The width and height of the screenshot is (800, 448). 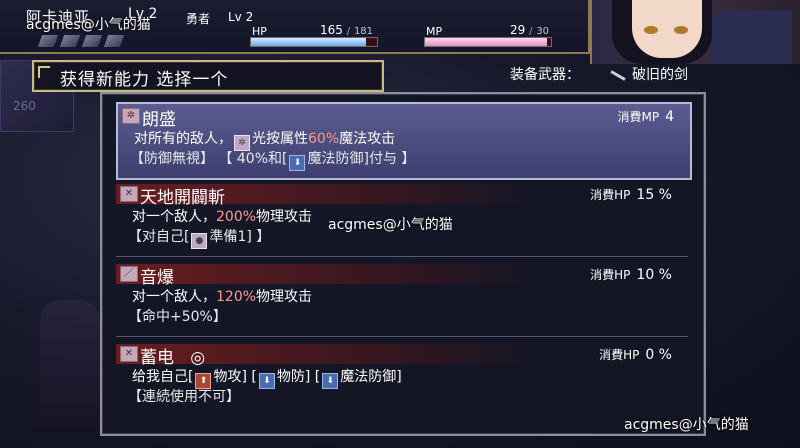 I want to click on skill-name: 音爆, so click(x=157, y=278).